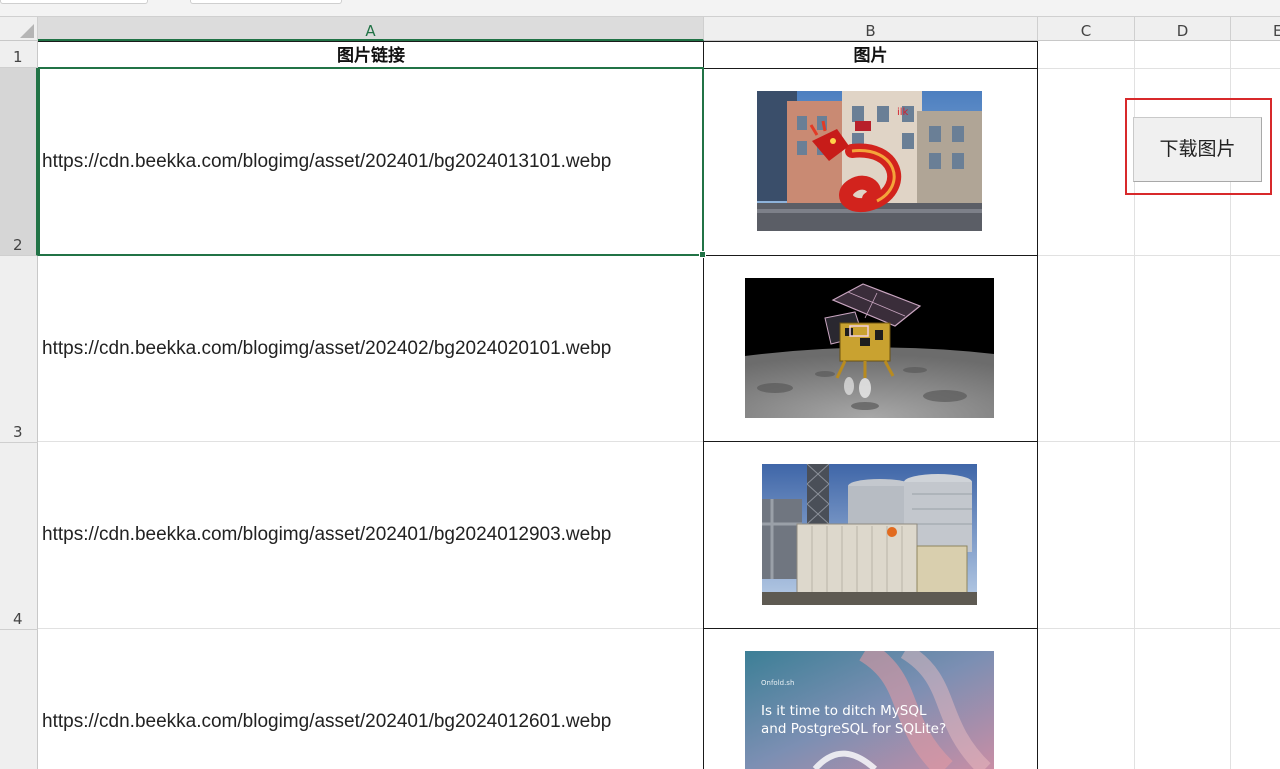  Describe the element at coordinates (870, 55) in the screenshot. I see `cell-b1-header: 图片` at that location.